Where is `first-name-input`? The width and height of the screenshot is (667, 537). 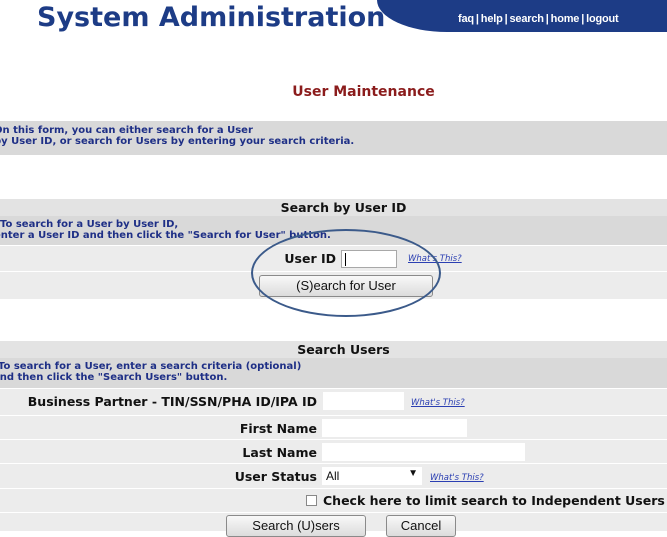 first-name-input is located at coordinates (394, 428).